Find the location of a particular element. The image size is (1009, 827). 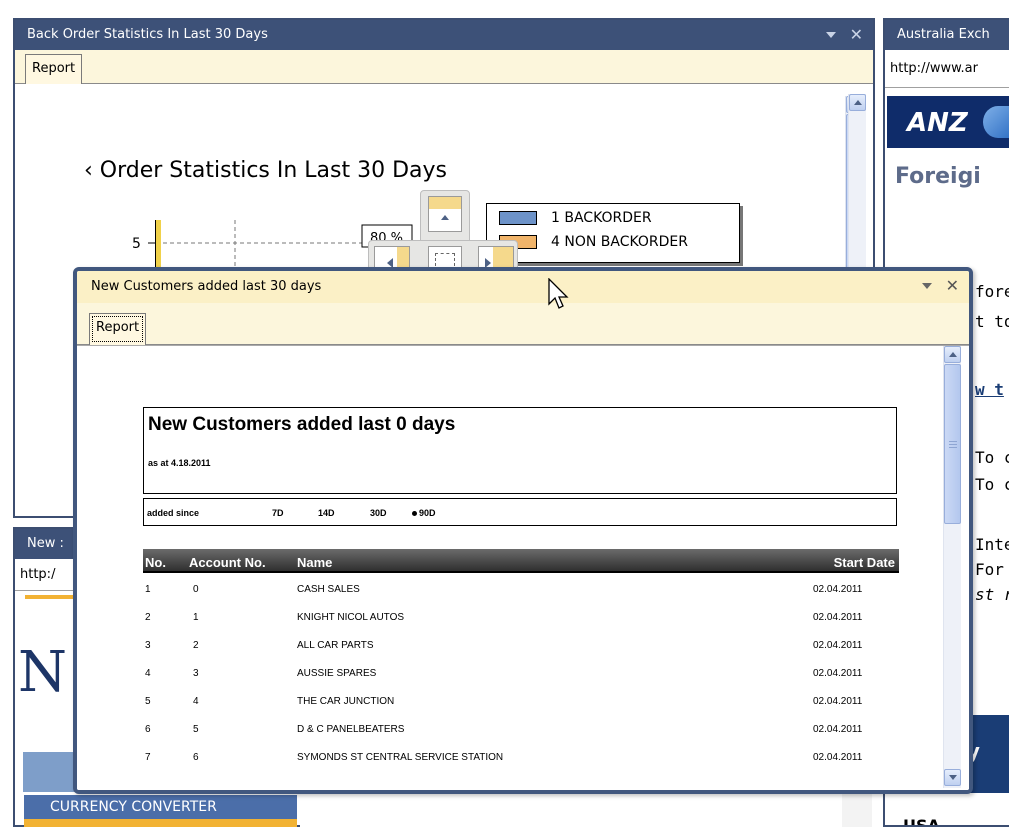

left-panel-title: New : is located at coordinates (45, 543).